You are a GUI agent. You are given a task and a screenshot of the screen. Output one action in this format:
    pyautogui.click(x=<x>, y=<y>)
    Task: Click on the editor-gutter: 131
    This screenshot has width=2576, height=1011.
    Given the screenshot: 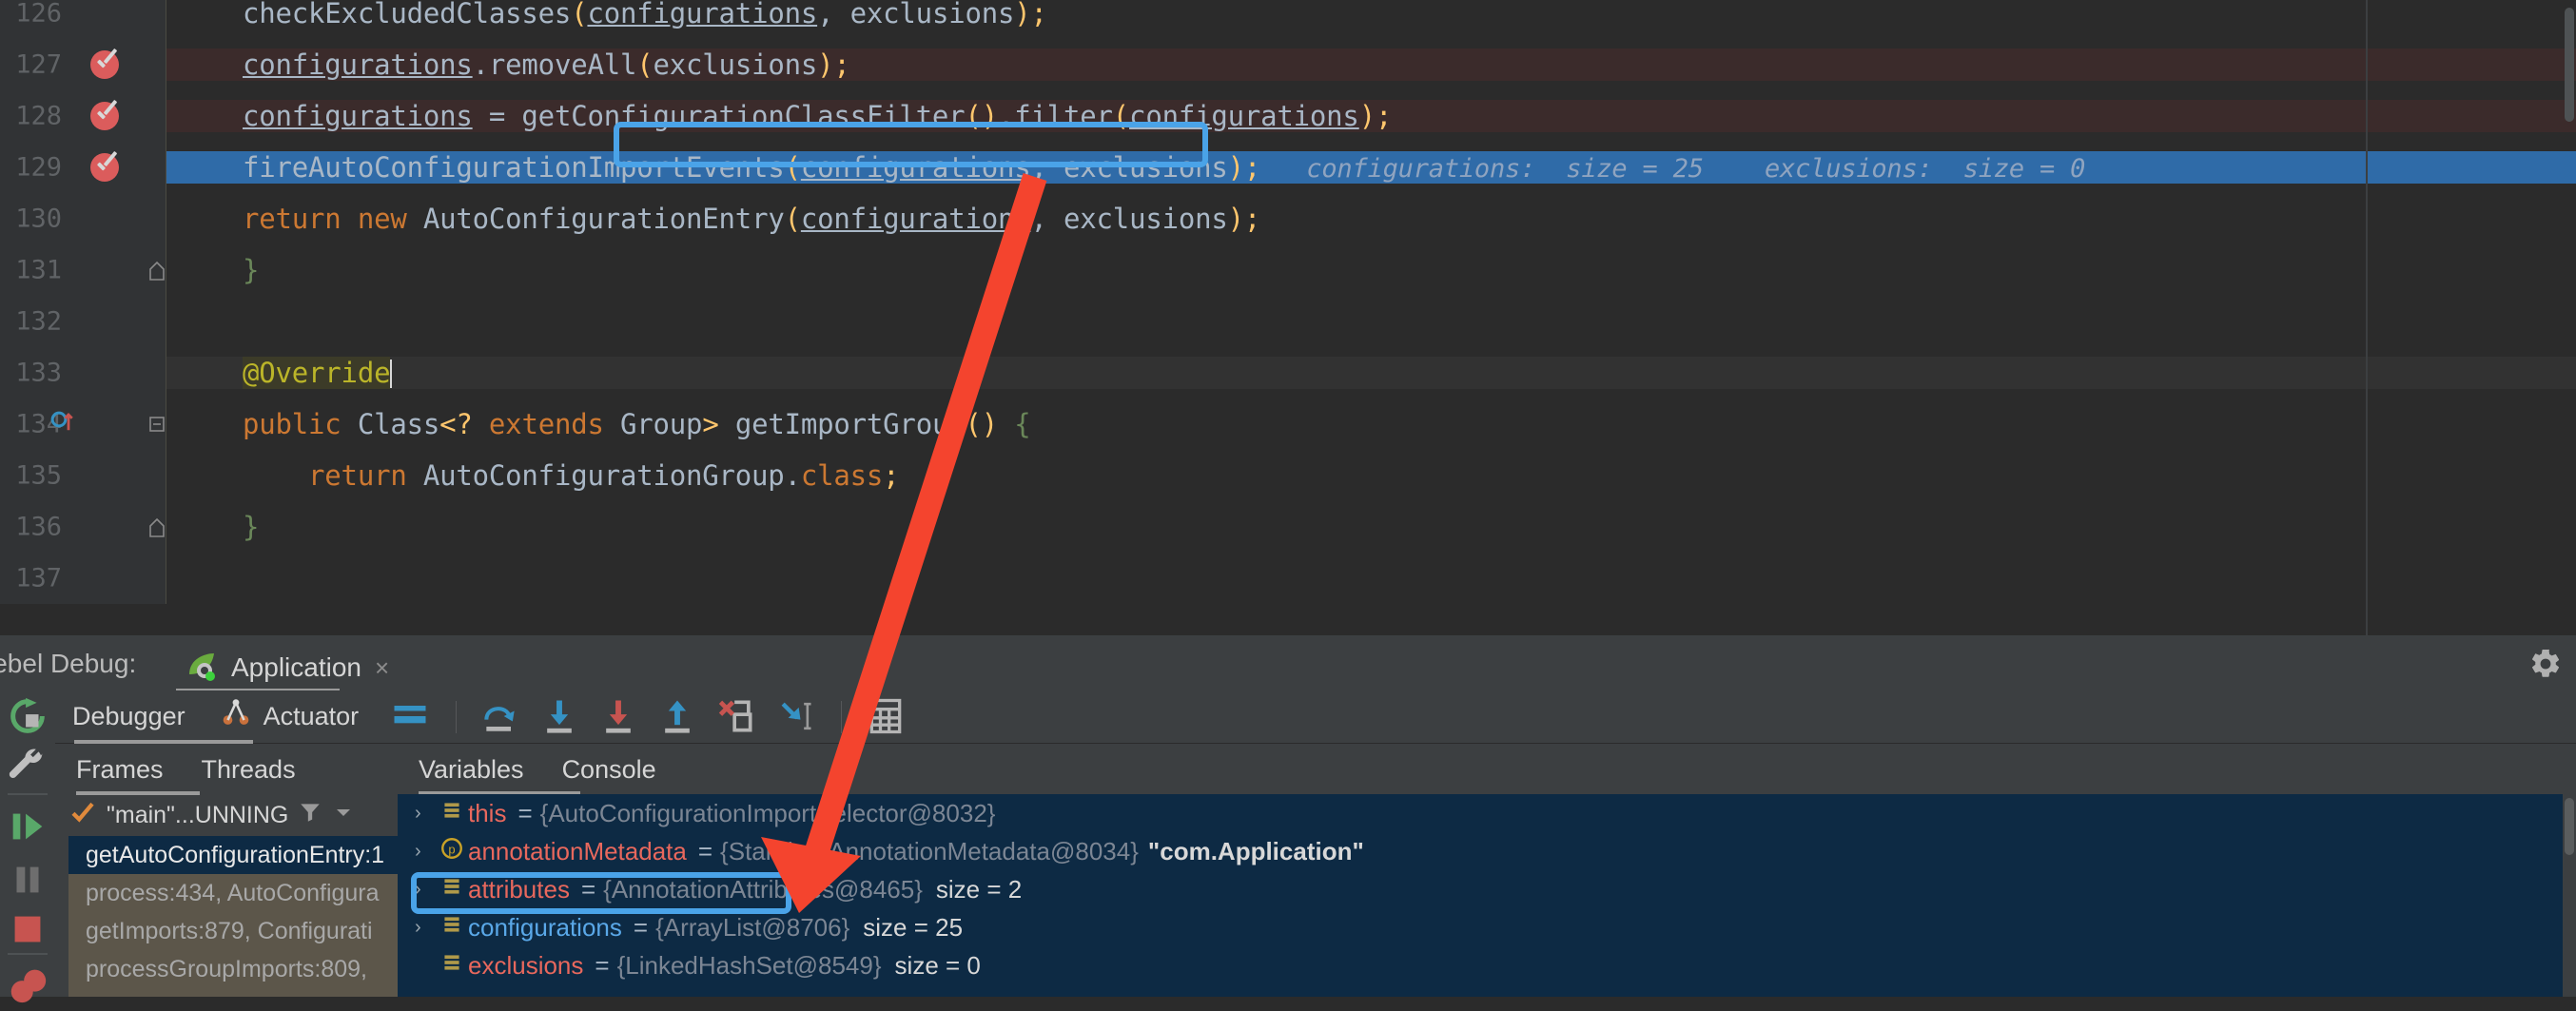 What is the action you would take?
    pyautogui.click(x=83, y=270)
    